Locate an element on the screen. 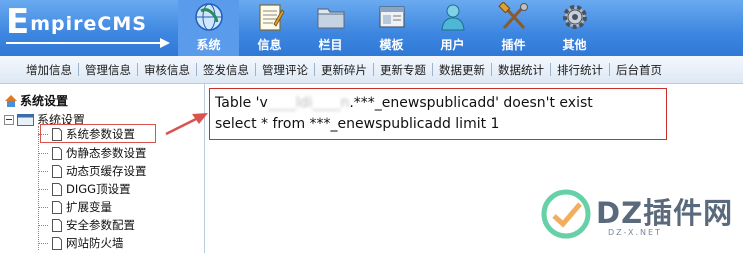 The image size is (743, 253). sidebar-title: 系统设置 is located at coordinates (36, 100).